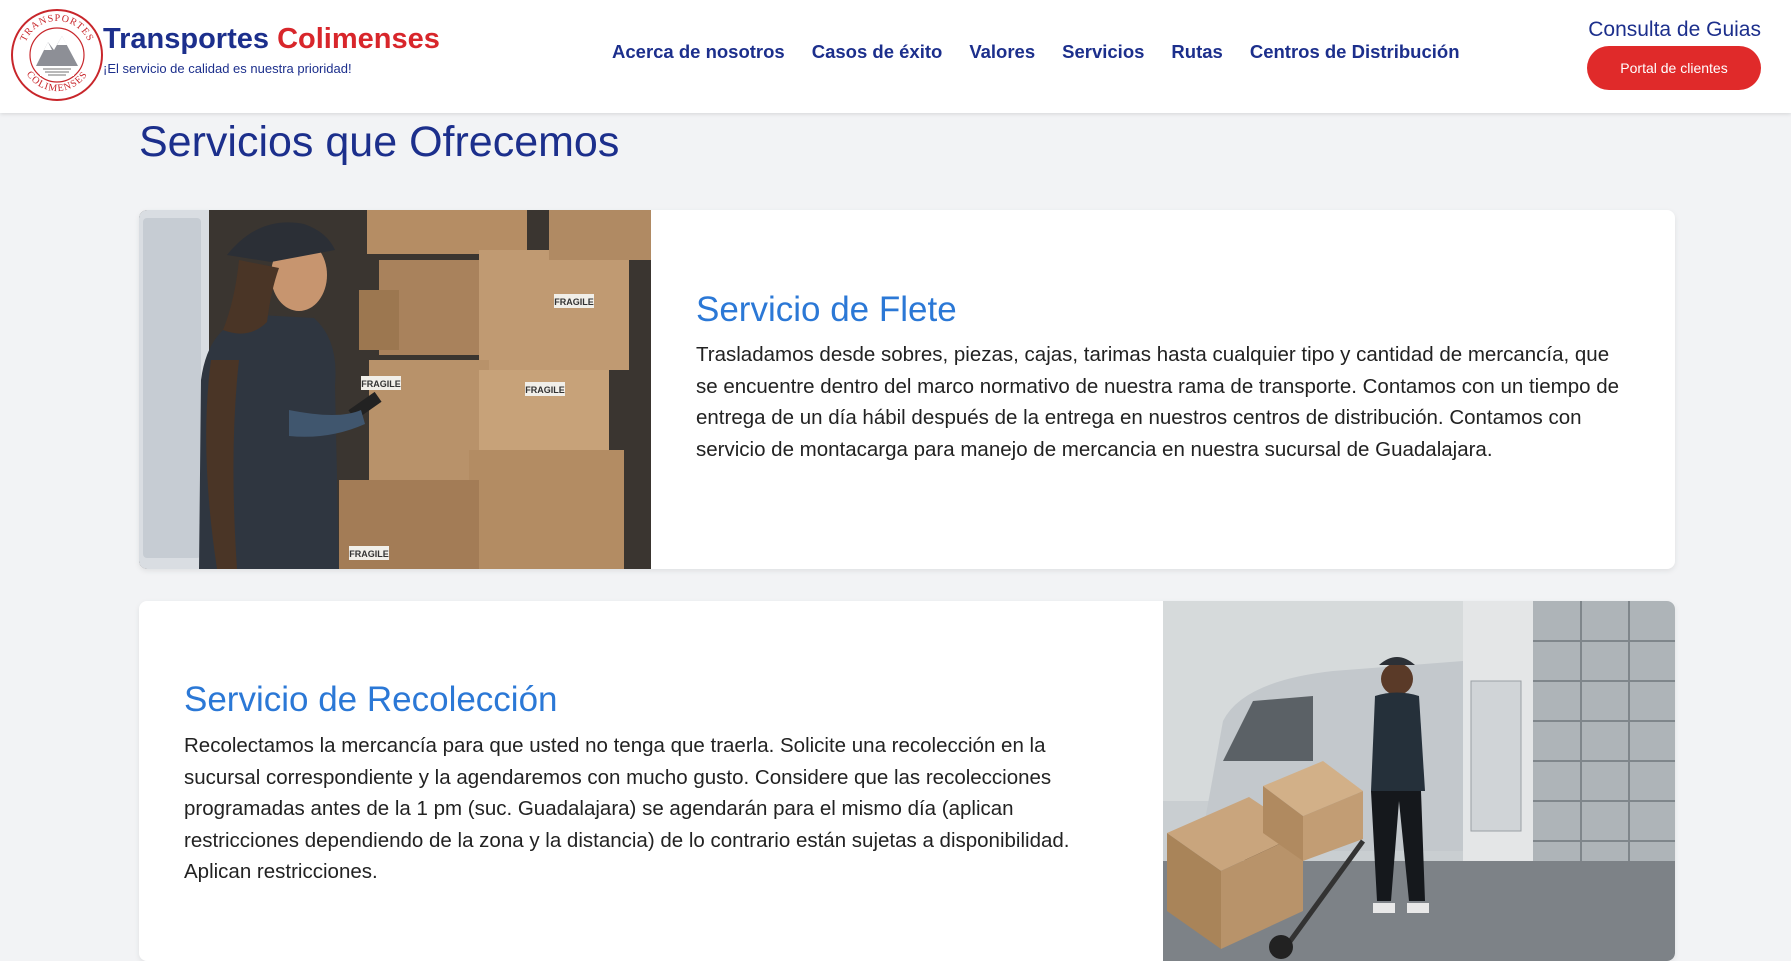 Image resolution: width=1791 pixels, height=961 pixels. I want to click on nav-item-acerca: Acerca de nosotros, so click(698, 52).